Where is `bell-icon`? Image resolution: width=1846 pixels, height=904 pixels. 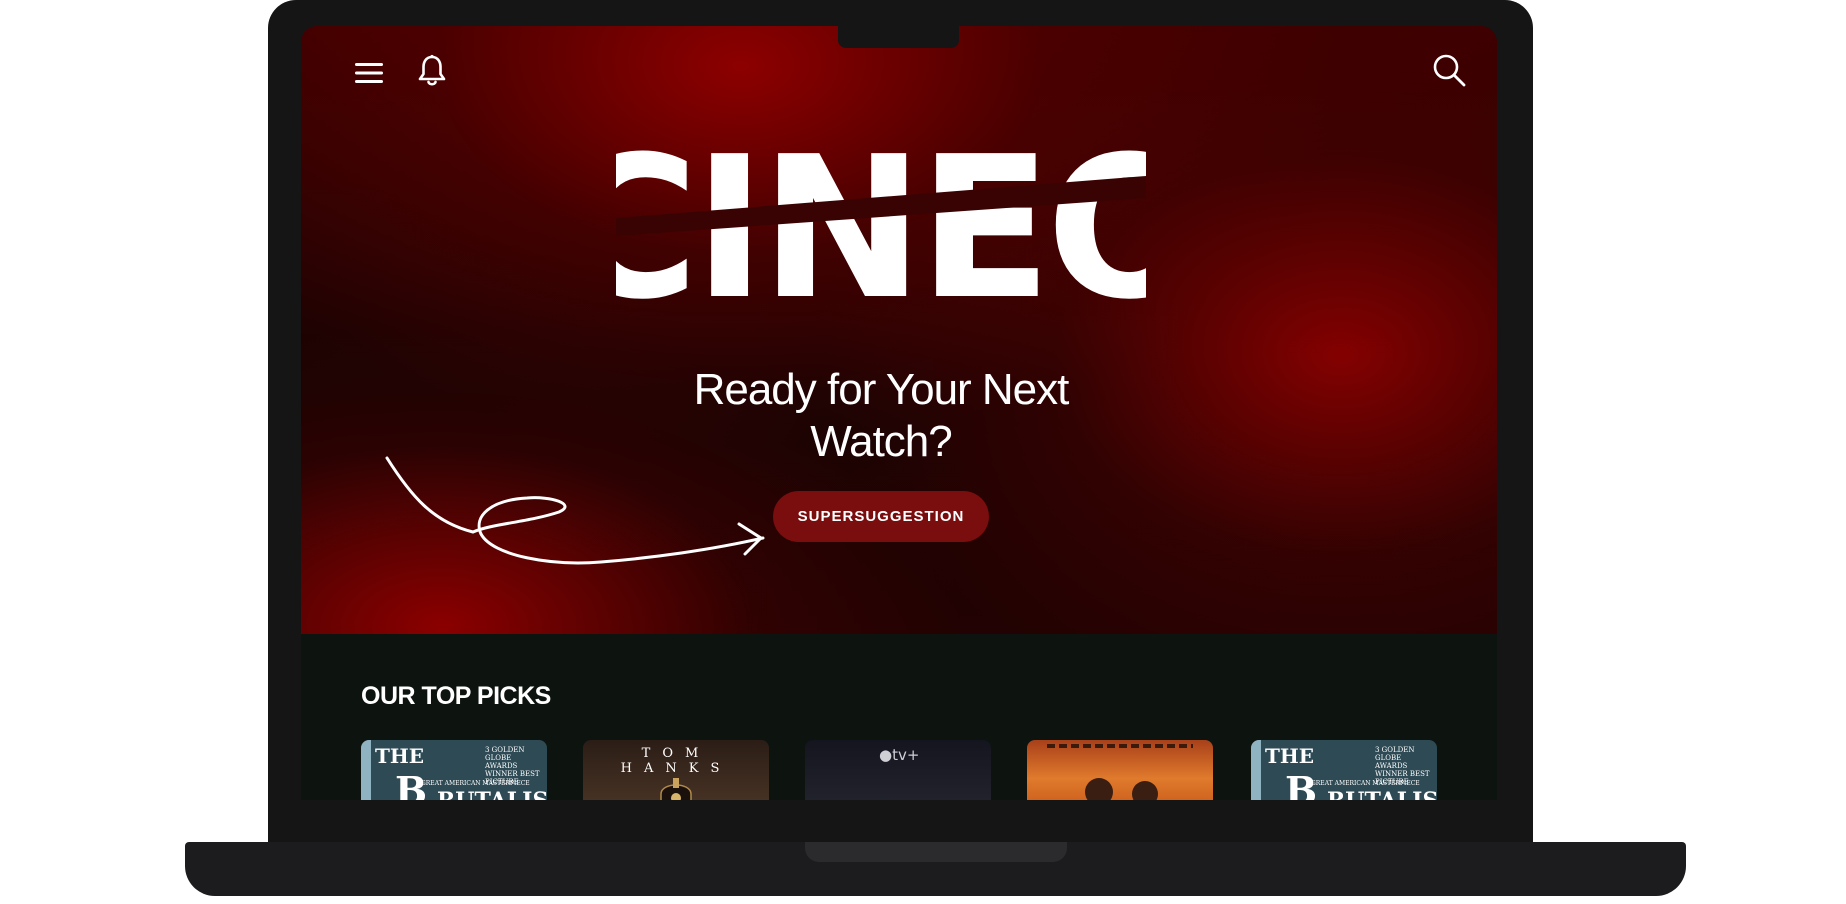 bell-icon is located at coordinates (432, 71).